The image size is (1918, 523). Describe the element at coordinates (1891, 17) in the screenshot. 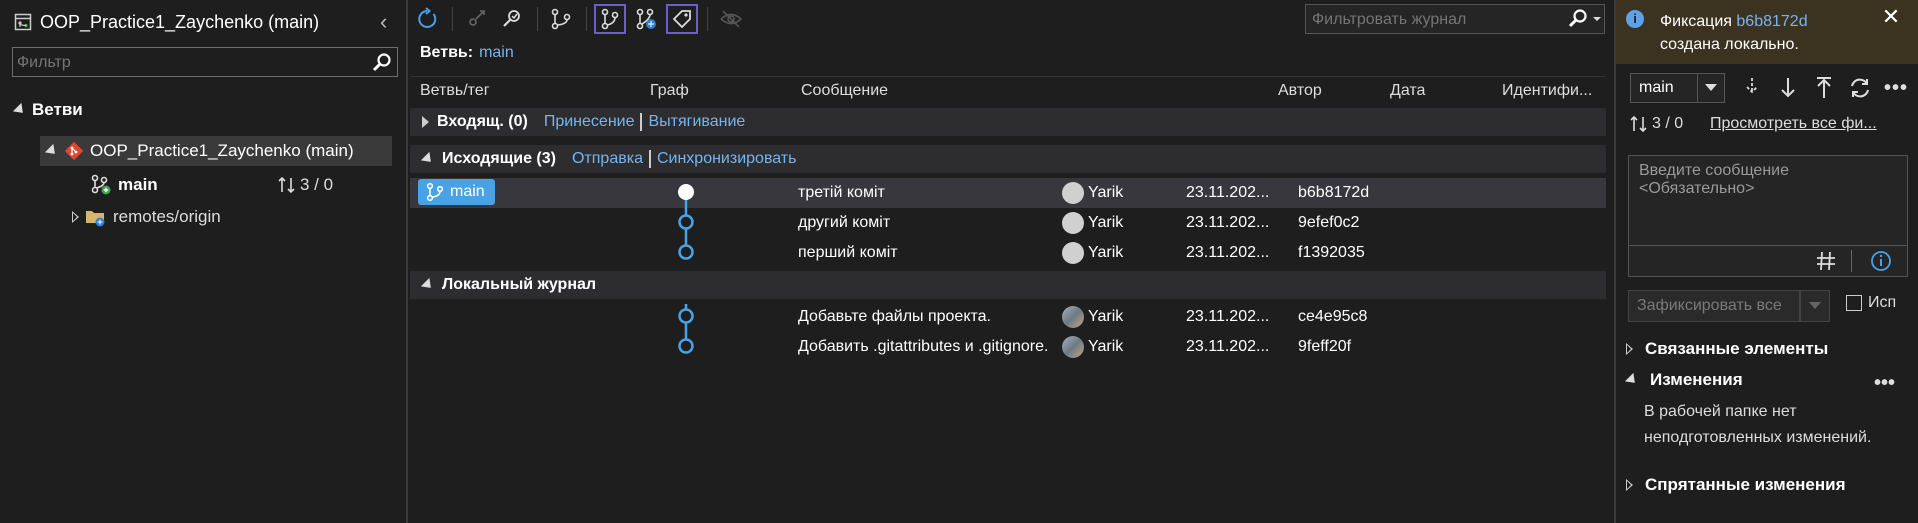

I see `close-notification-button: ✕` at that location.